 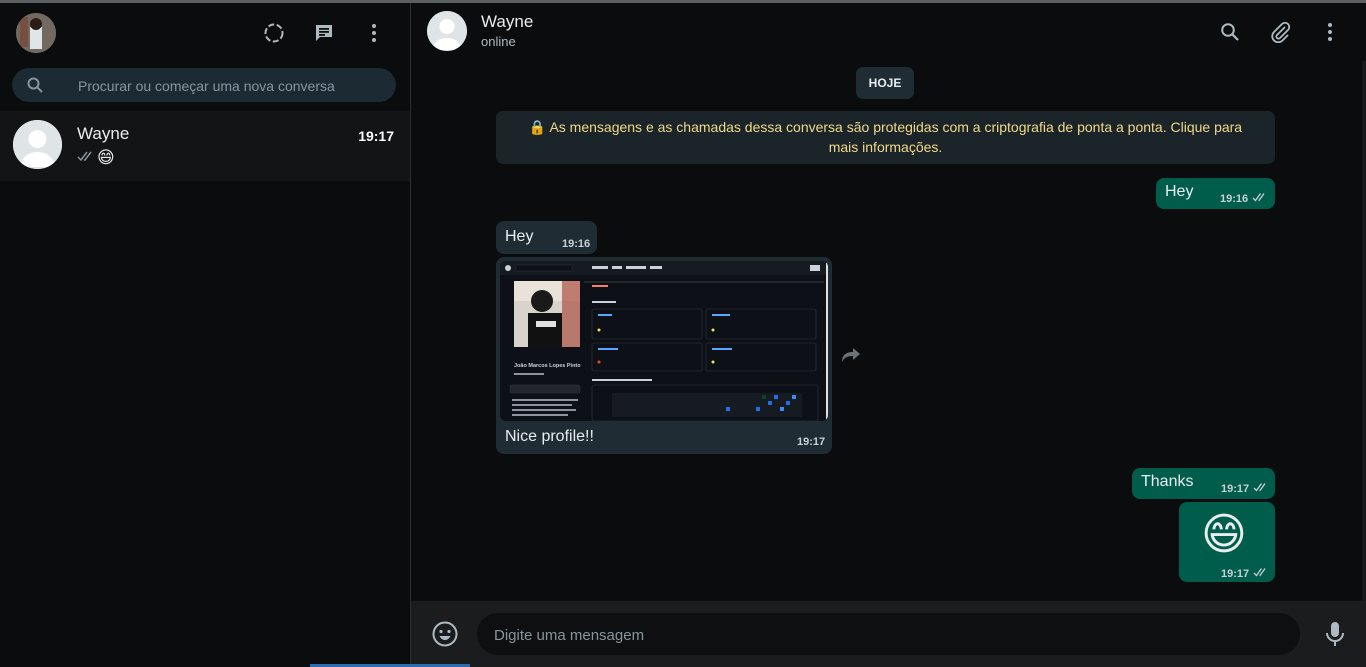 What do you see at coordinates (507, 21) in the screenshot?
I see `contact-name: Wayne` at bounding box center [507, 21].